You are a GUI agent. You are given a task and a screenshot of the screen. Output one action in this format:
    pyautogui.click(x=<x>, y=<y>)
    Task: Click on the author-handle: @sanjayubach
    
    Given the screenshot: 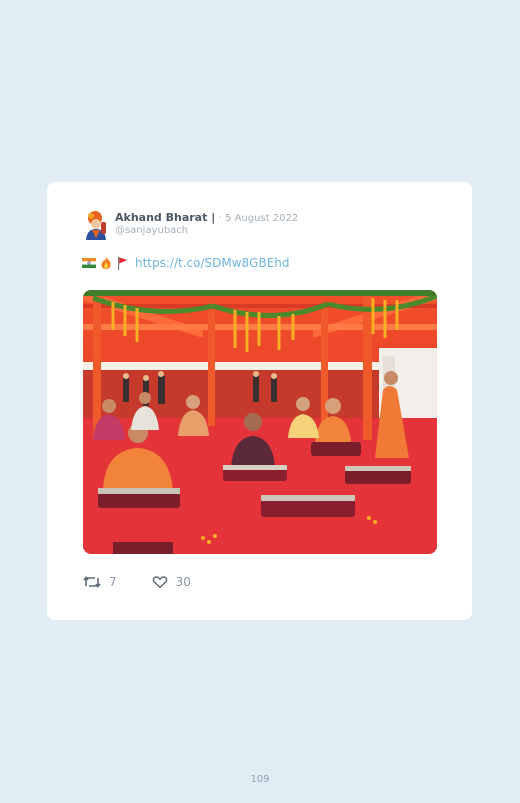 What is the action you would take?
    pyautogui.click(x=151, y=230)
    